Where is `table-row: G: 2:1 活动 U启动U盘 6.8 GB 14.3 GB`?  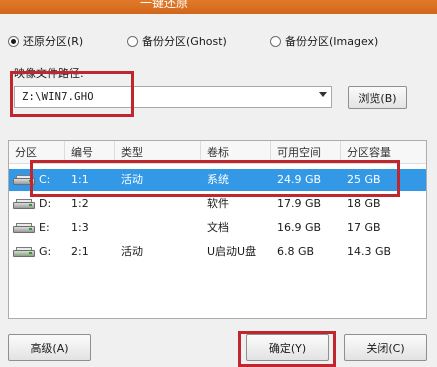 table-row: G: 2:1 活动 U启动U盘 6.8 GB 14.3 GB is located at coordinates (217, 252).